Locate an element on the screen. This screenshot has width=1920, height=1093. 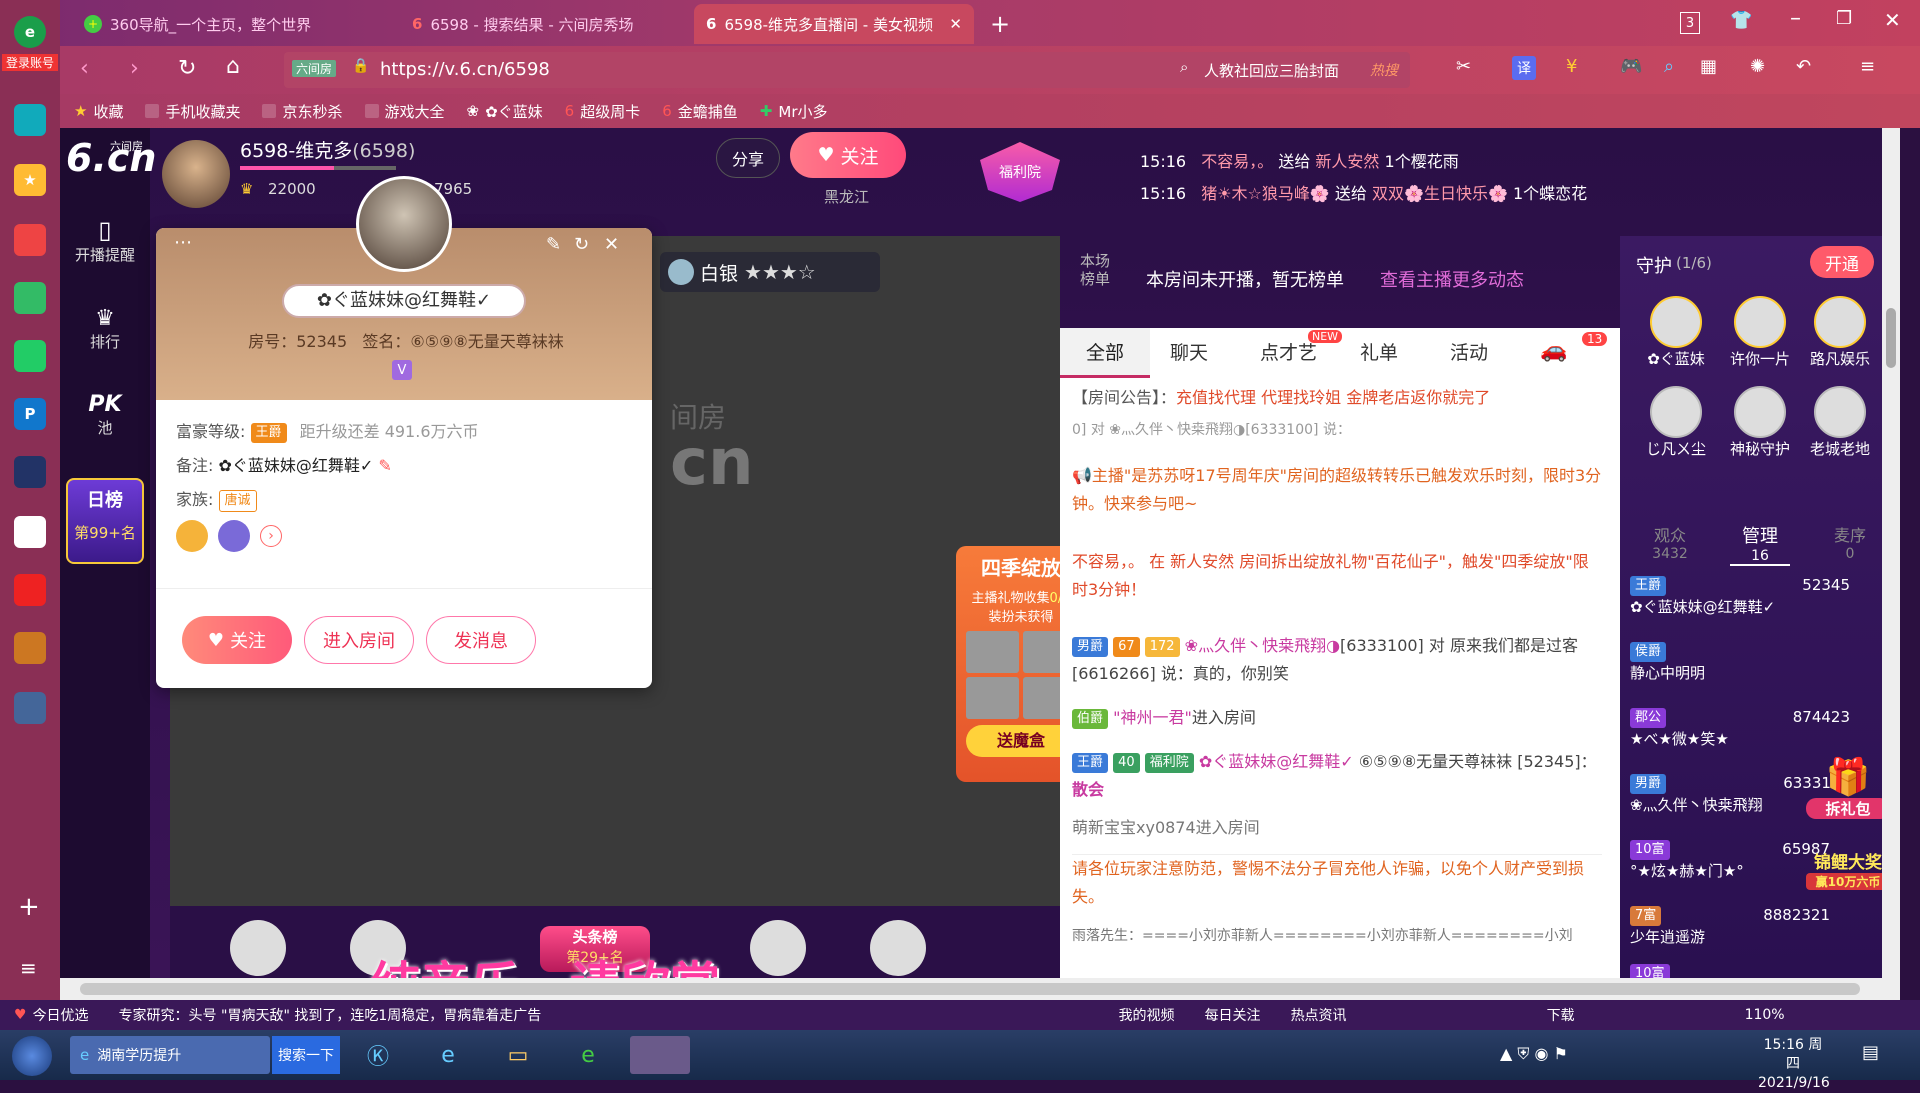
bookmark-item: ✚ Mr小多 is located at coordinates (794, 111).